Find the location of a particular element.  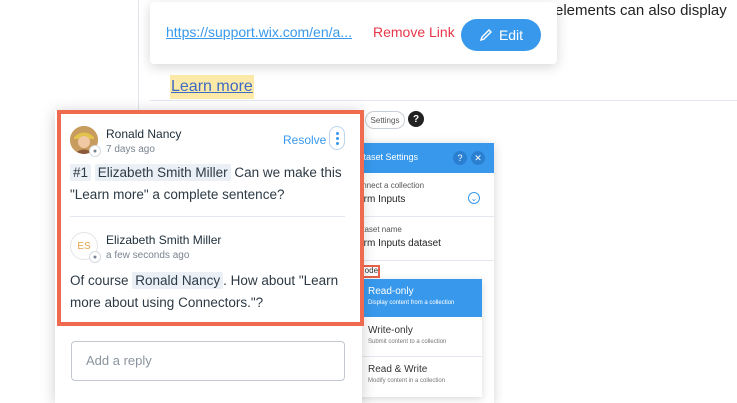

close-icon: ✕ is located at coordinates (478, 158).